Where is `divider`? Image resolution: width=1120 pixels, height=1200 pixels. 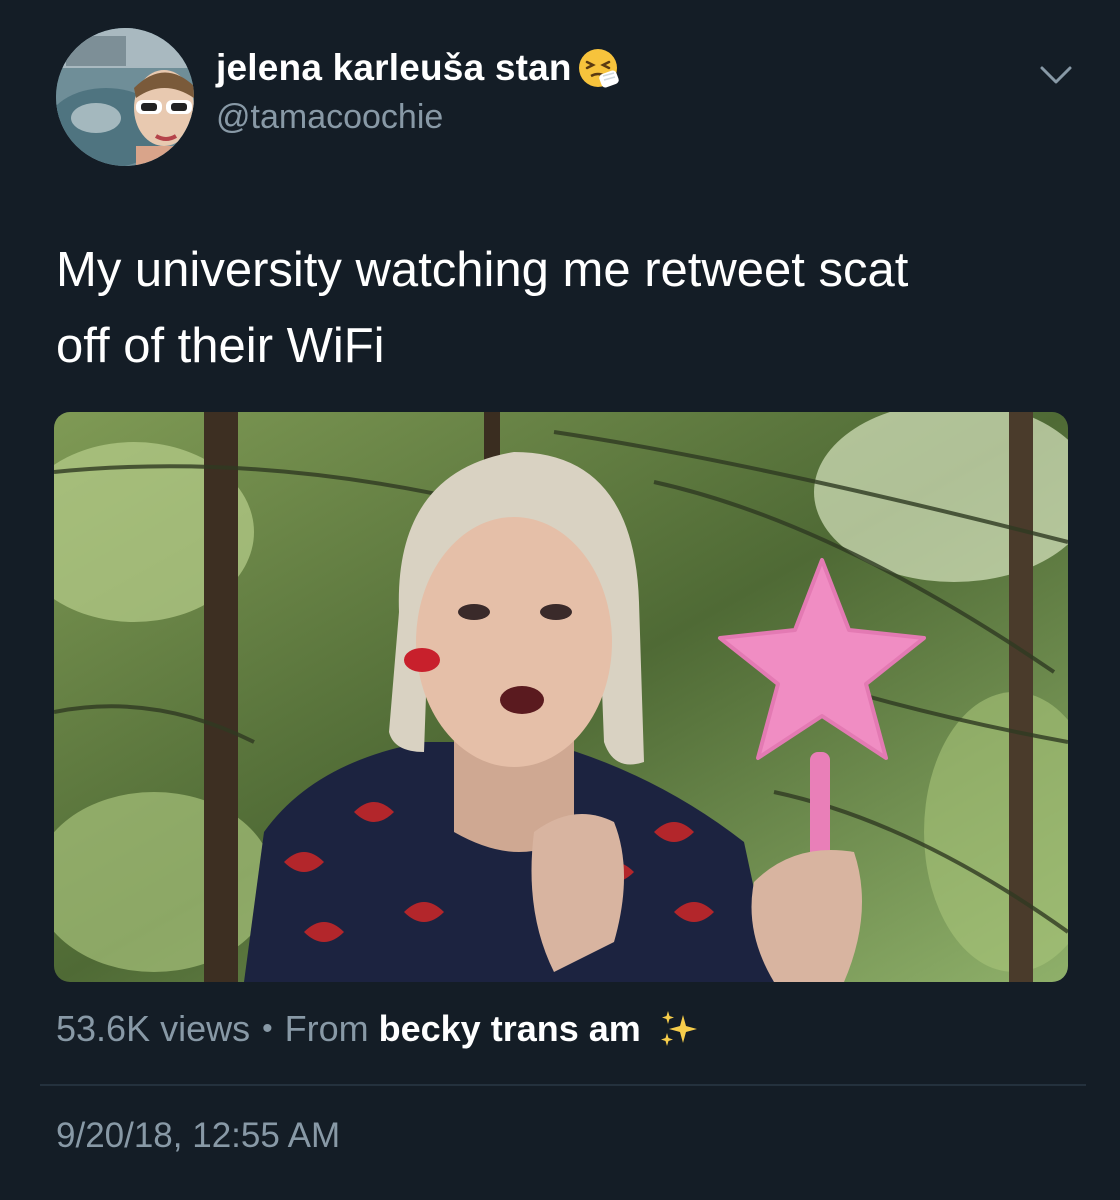
divider is located at coordinates (563, 1085).